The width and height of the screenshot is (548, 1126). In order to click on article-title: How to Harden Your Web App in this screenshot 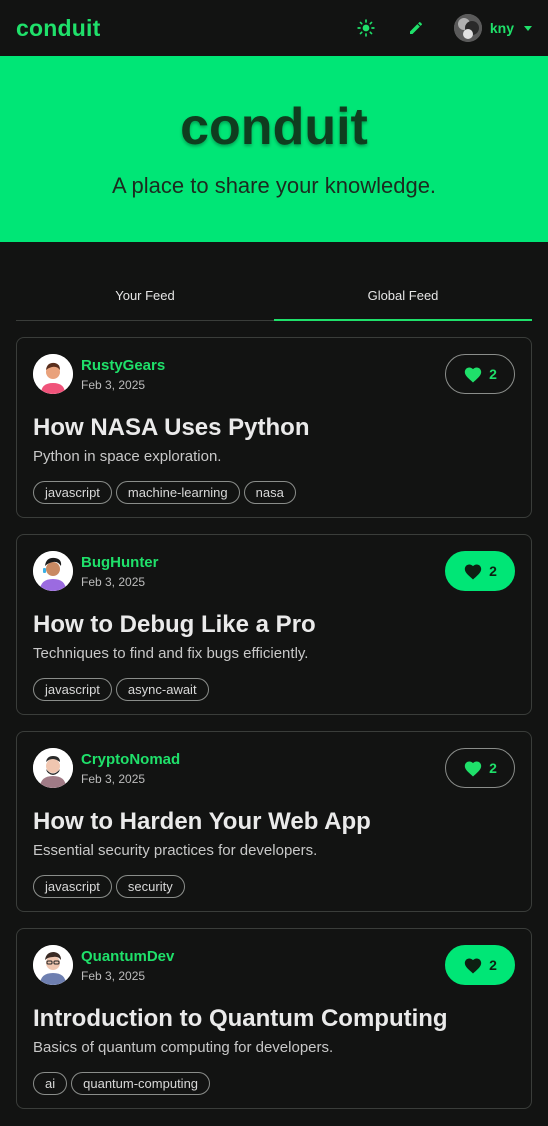, I will do `click(274, 822)`.